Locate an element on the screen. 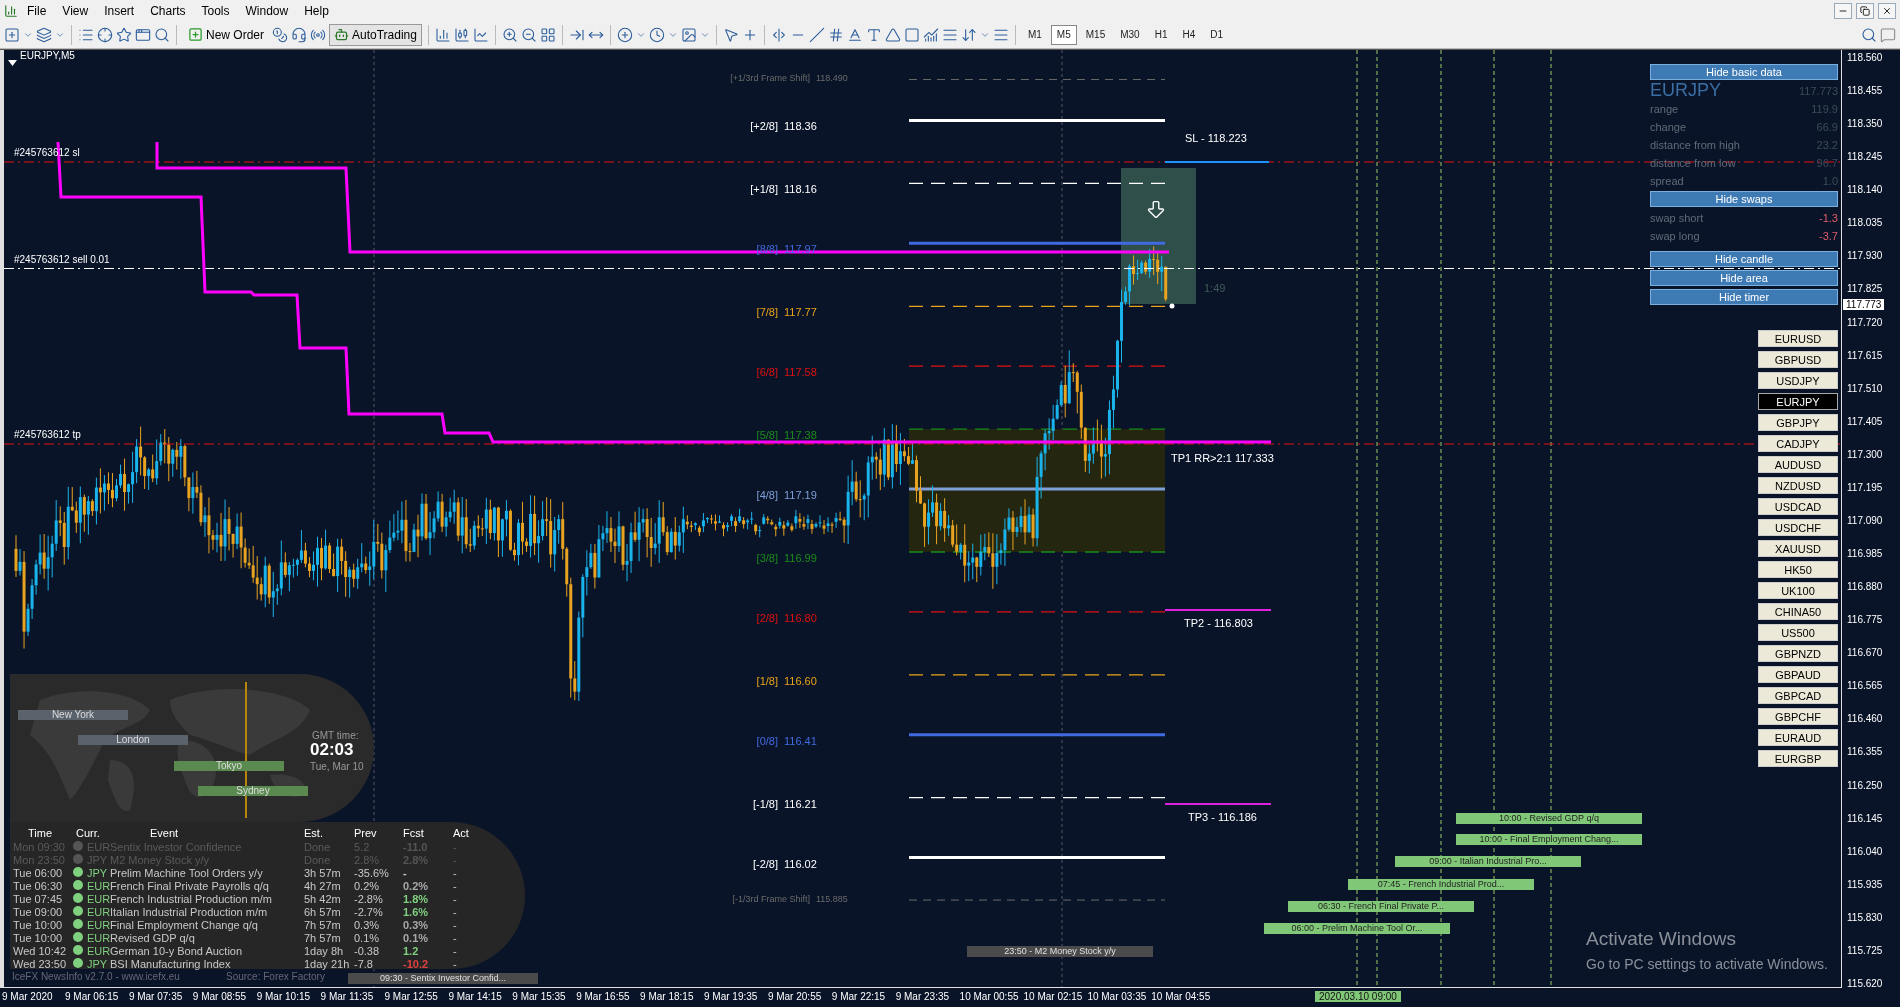 This screenshot has width=1900, height=1007. symbol-button: CHINA50 is located at coordinates (1798, 611).